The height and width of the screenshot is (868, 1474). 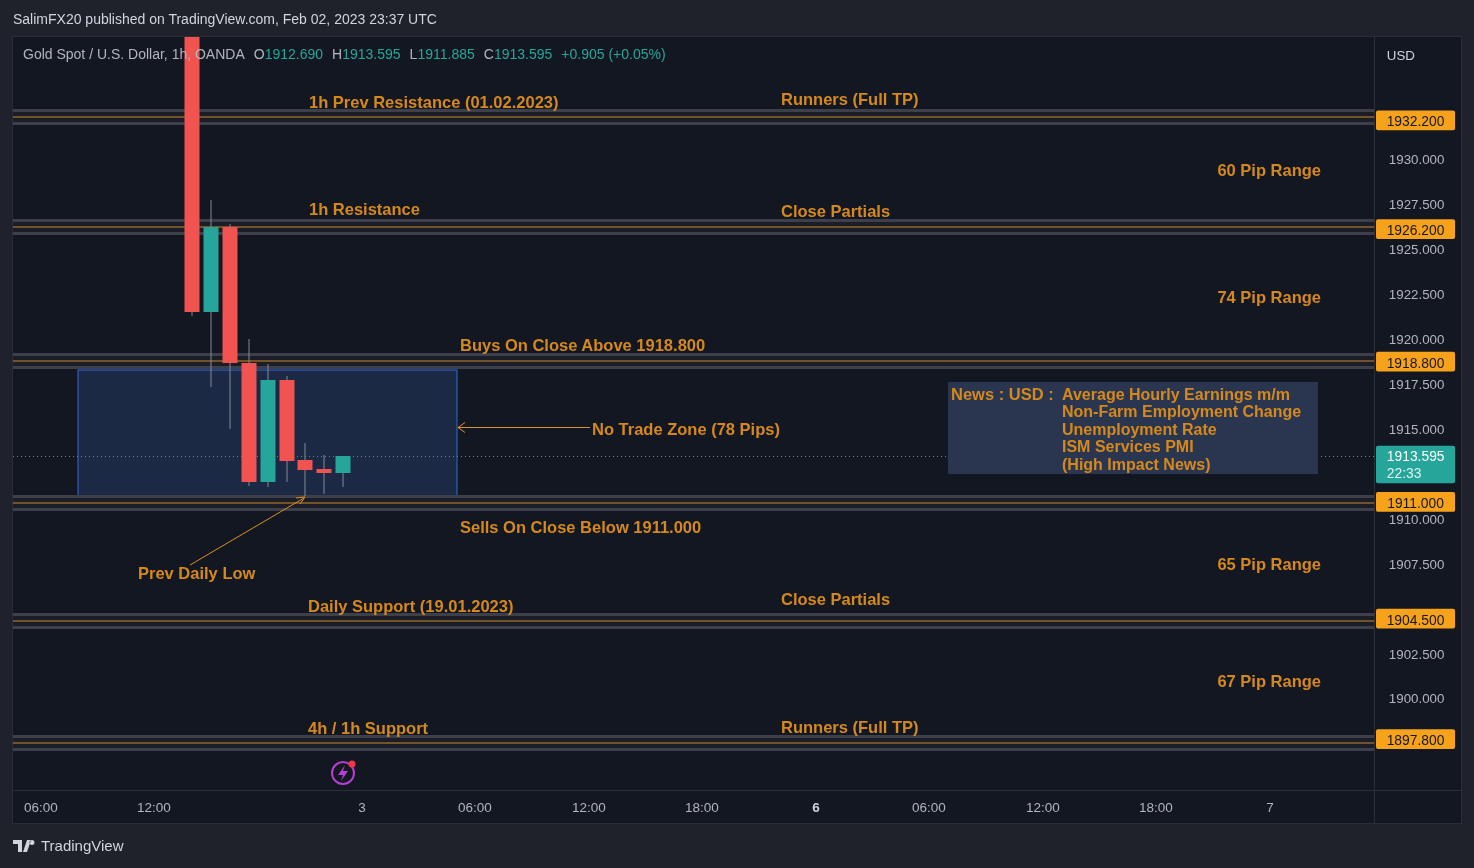 I want to click on level-label: Sells On Close Below 1911.000, so click(x=581, y=527).